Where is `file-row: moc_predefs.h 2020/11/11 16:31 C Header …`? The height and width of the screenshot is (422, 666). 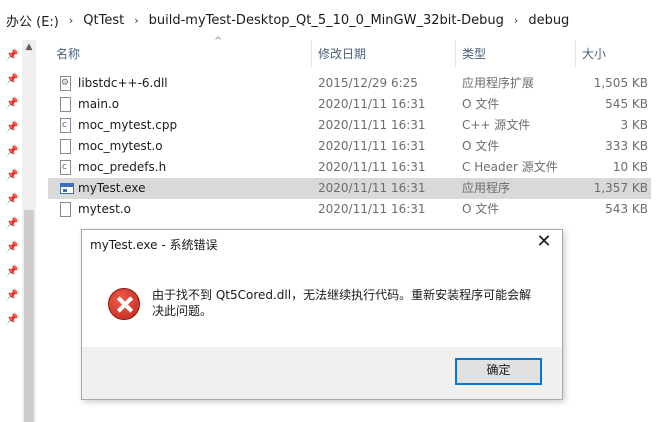 file-row: moc_predefs.h 2020/11/11 16:31 C Header … is located at coordinates (349, 167).